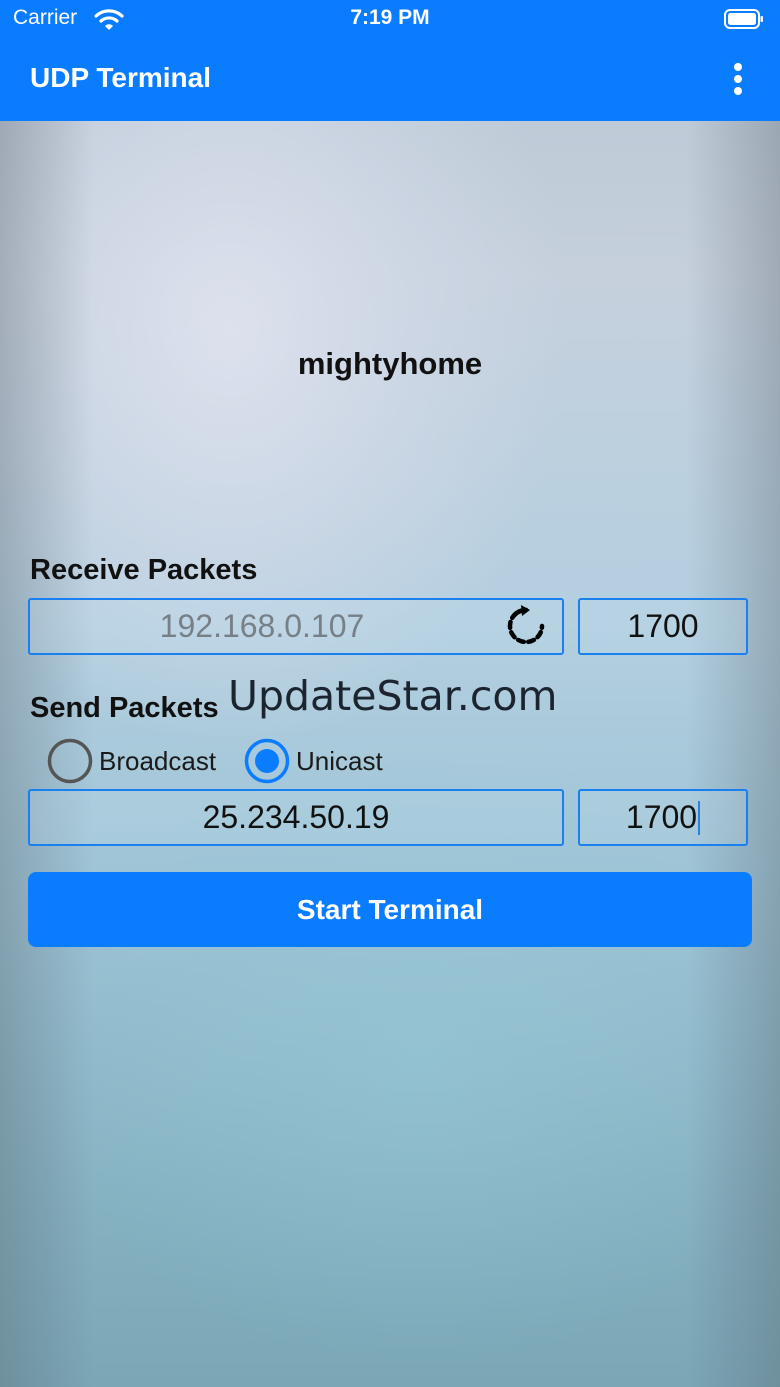 This screenshot has width=780, height=1387. Describe the element at coordinates (390, 909) in the screenshot. I see `start-terminal-button: Start Terminal` at that location.